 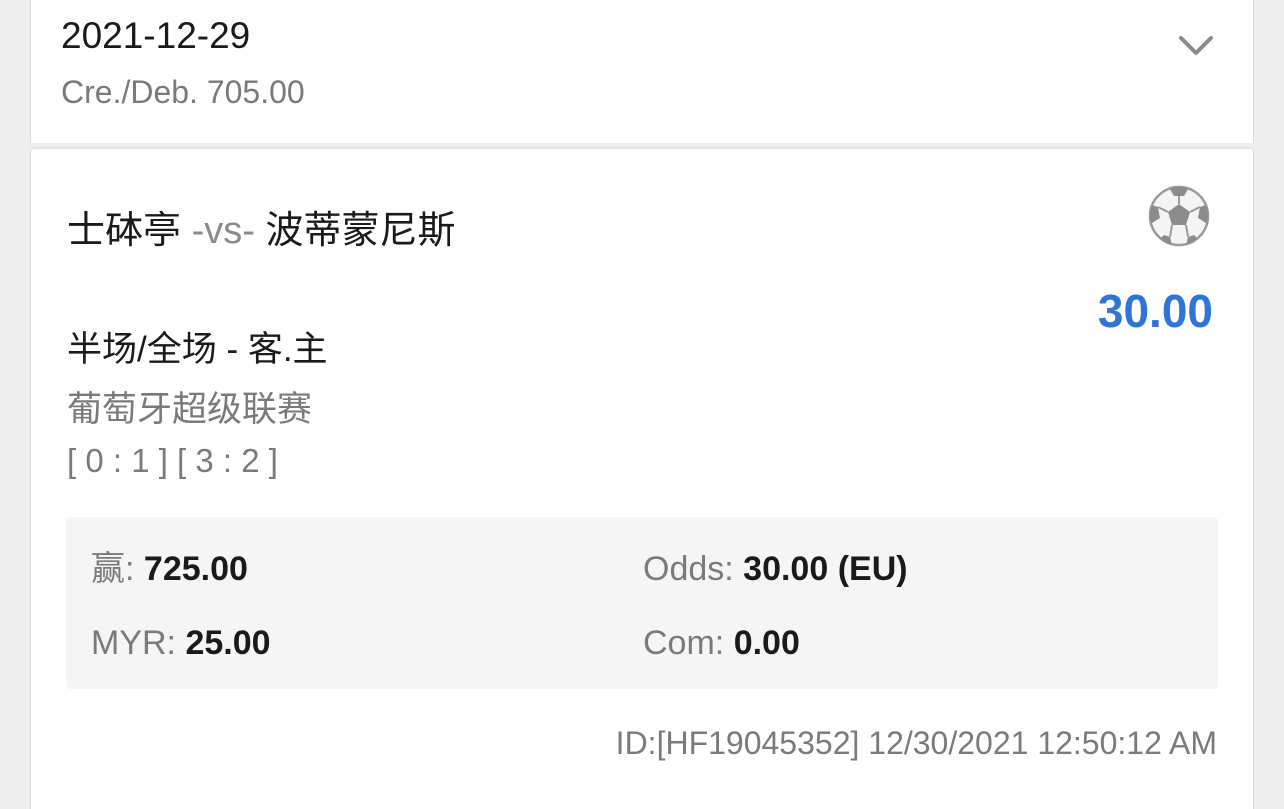 What do you see at coordinates (1196, 46) in the screenshot?
I see `chevron-down-icon` at bounding box center [1196, 46].